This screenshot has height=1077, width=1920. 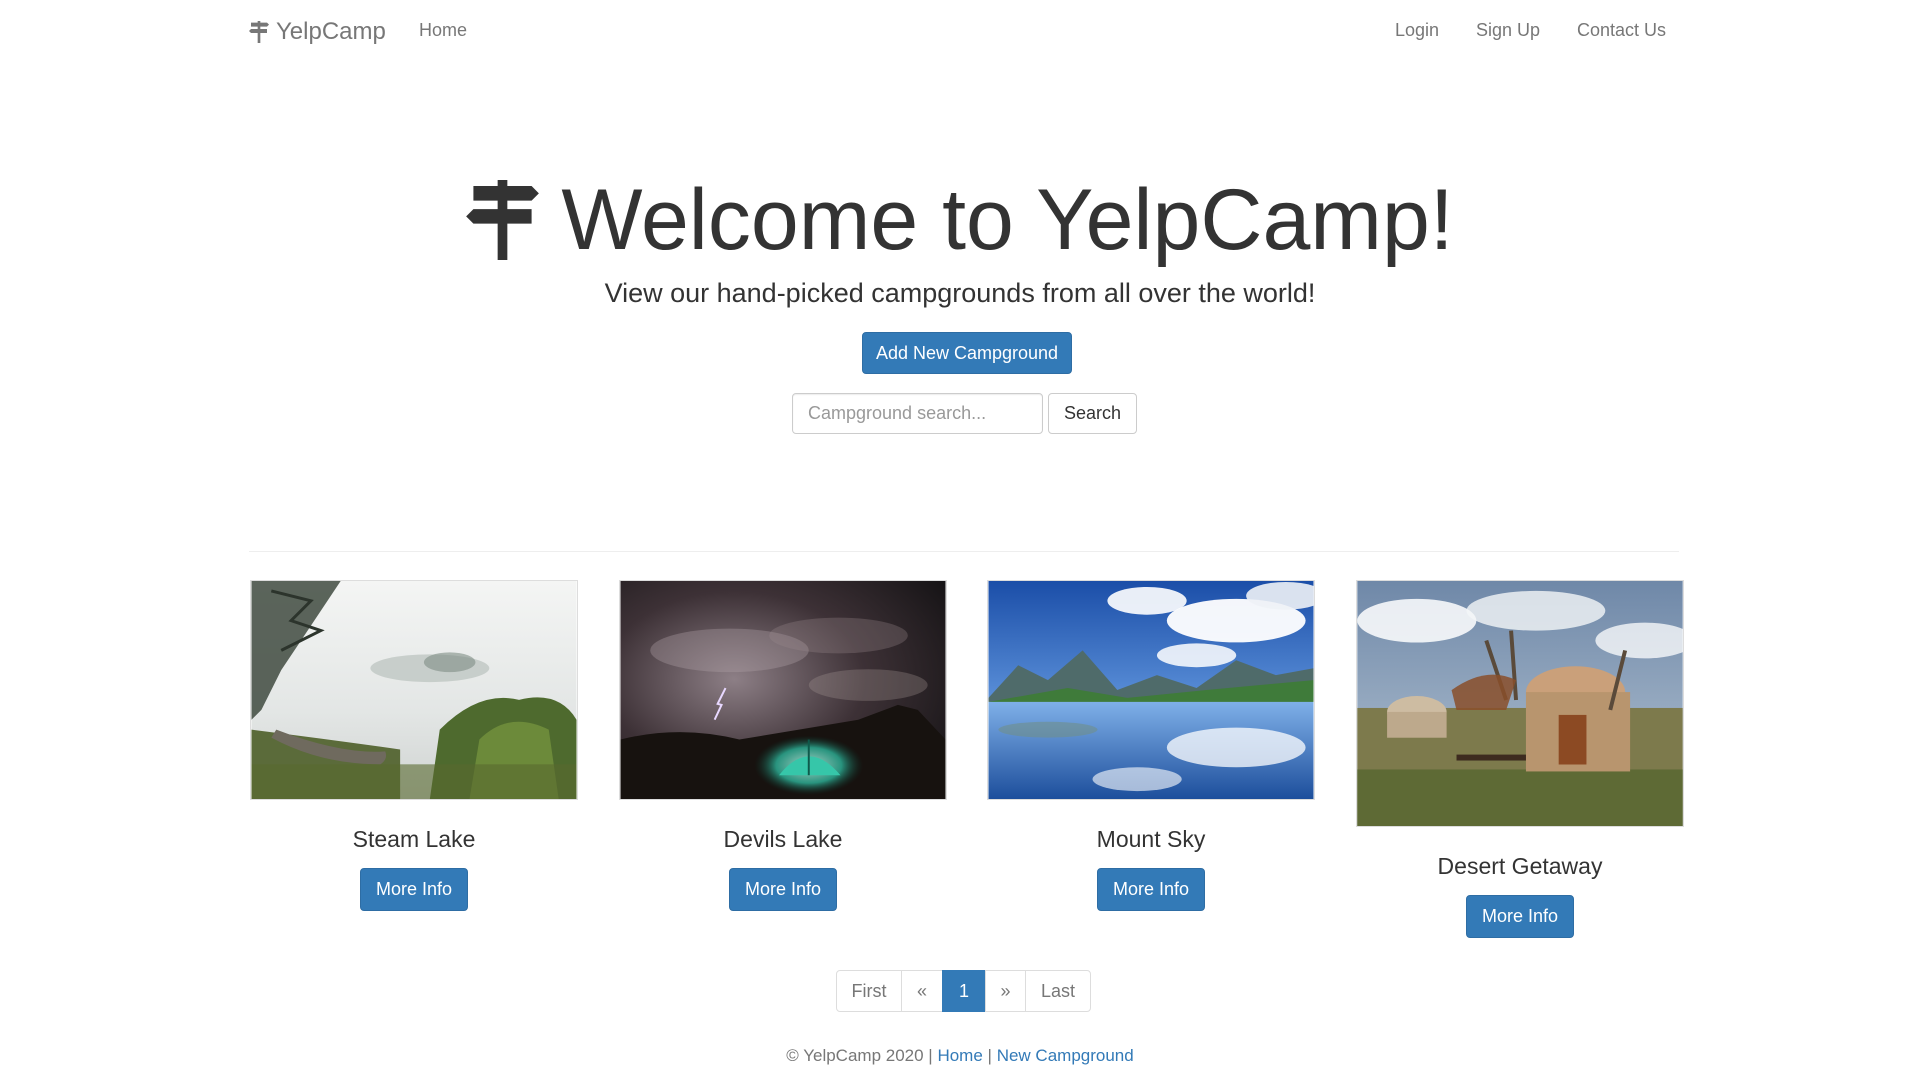 I want to click on page-prev-button: «, so click(x=922, y=991).